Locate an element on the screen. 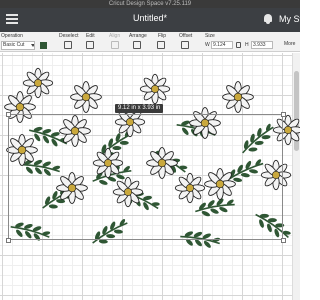  document-title: Untitled* is located at coordinates (150, 18).